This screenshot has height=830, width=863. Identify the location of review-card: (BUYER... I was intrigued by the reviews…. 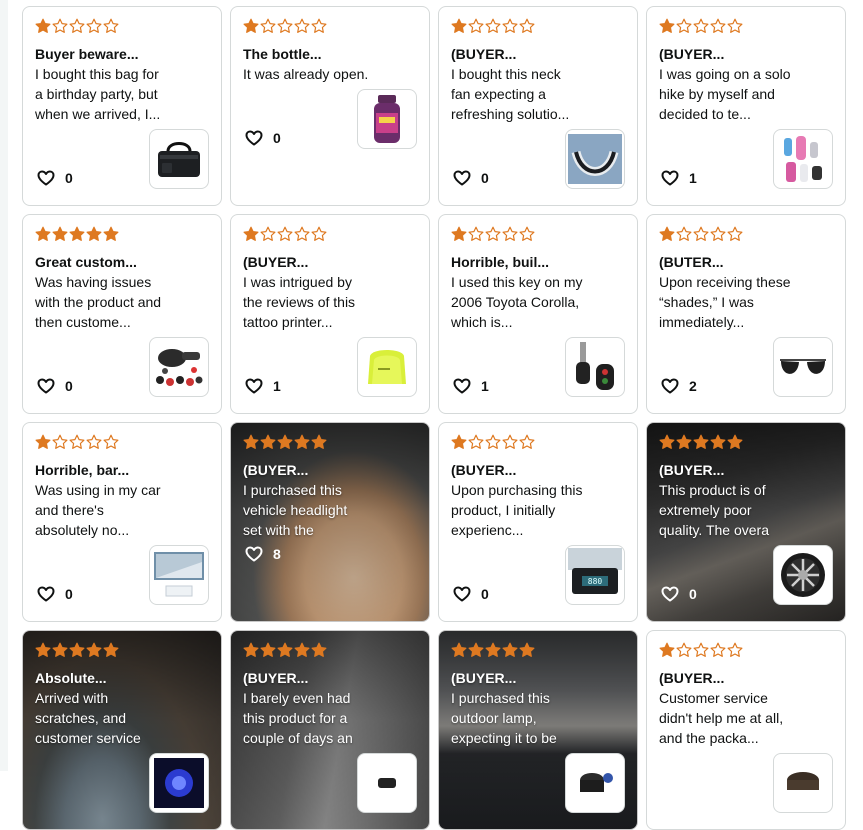
(330, 314).